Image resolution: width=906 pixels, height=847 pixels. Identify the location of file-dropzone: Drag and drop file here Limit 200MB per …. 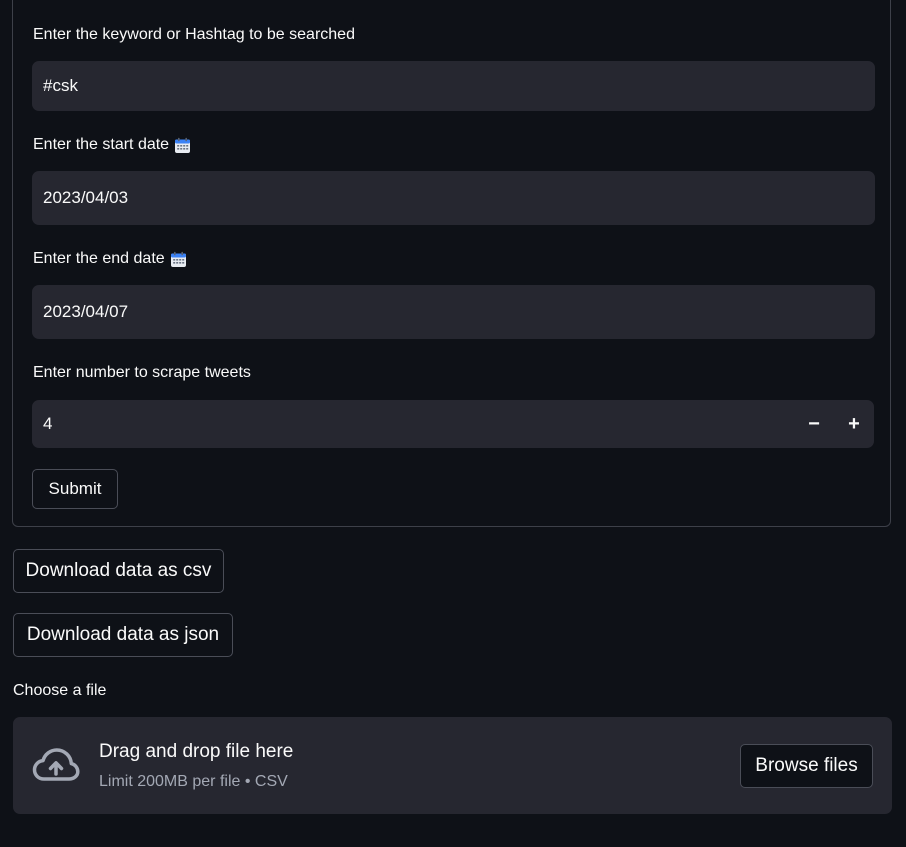
(452, 765).